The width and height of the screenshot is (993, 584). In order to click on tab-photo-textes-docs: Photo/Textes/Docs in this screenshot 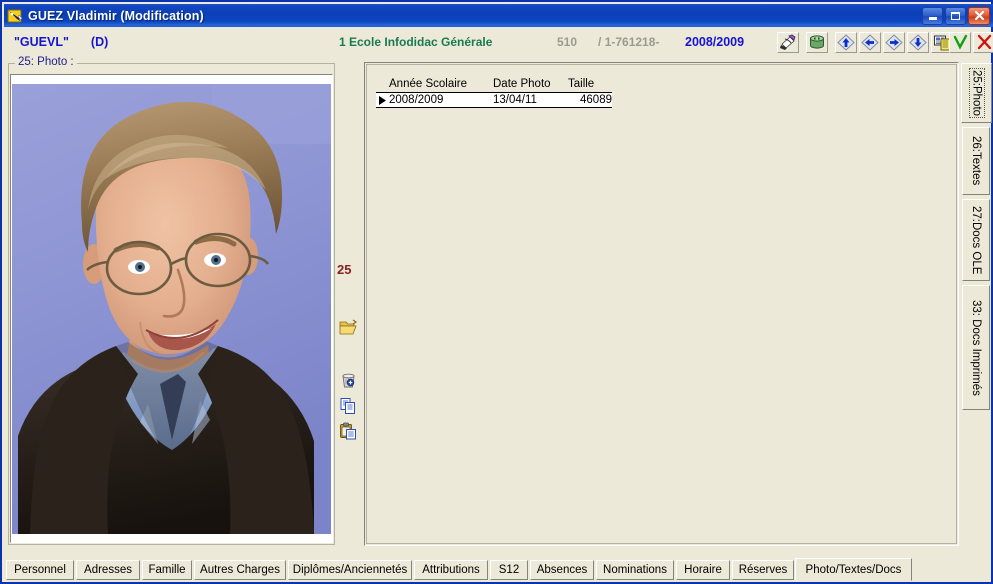, I will do `click(853, 569)`.